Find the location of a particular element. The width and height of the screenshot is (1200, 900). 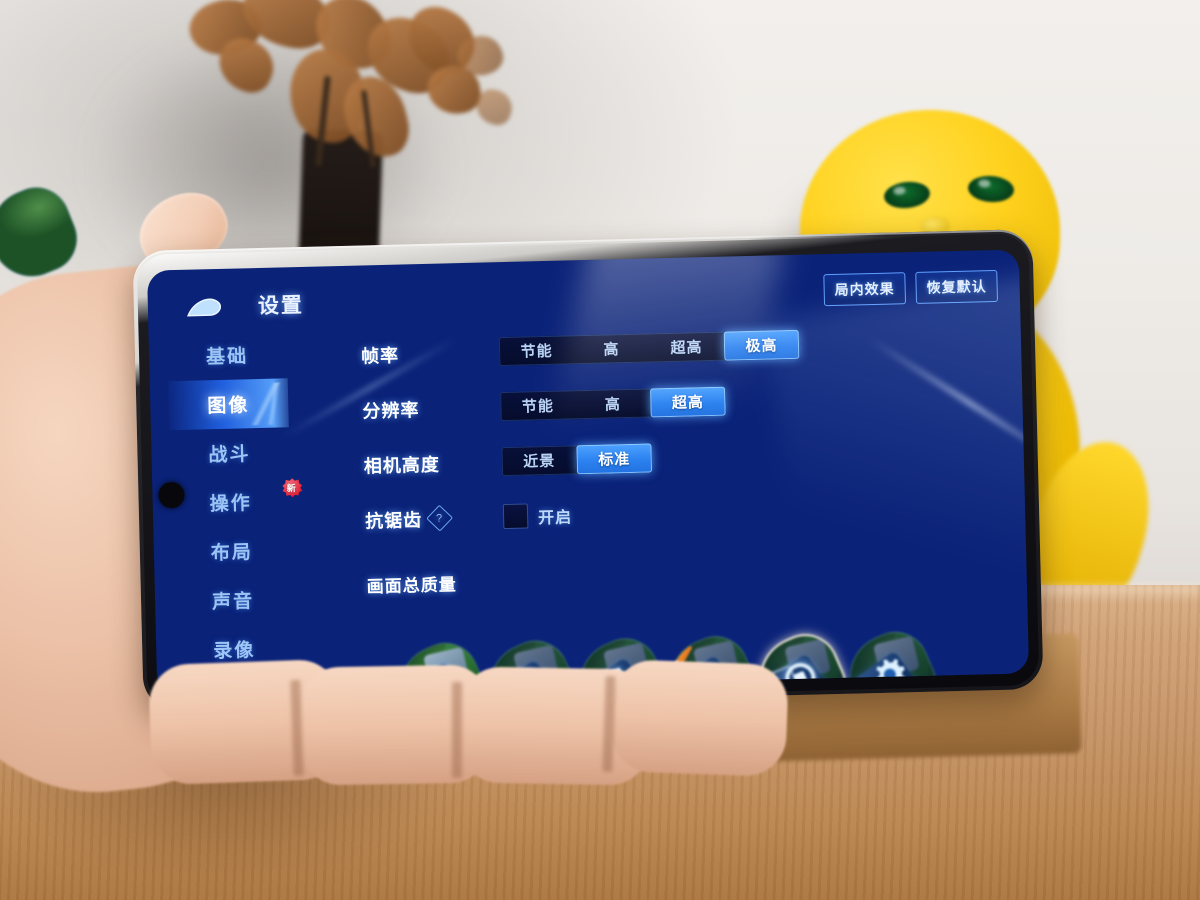

sidebar-item-basic: 基础 is located at coordinates (227, 355).